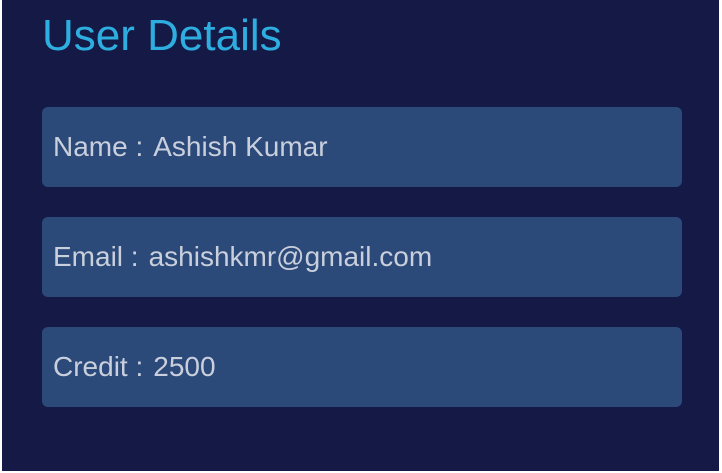 The height and width of the screenshot is (473, 722). Describe the element at coordinates (362, 367) in the screenshot. I see `credit-field: Credit : 2500` at that location.